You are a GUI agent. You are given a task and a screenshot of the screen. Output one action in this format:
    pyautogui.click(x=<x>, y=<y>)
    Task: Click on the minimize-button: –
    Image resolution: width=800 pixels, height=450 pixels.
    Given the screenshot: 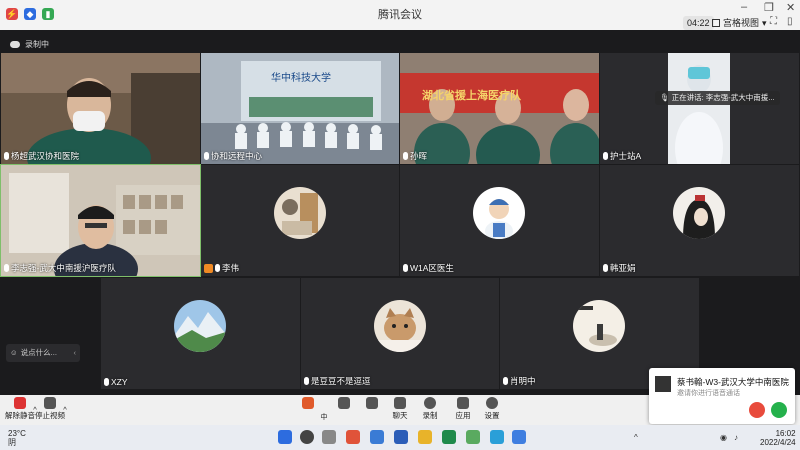 What is the action you would take?
    pyautogui.click(x=744, y=7)
    